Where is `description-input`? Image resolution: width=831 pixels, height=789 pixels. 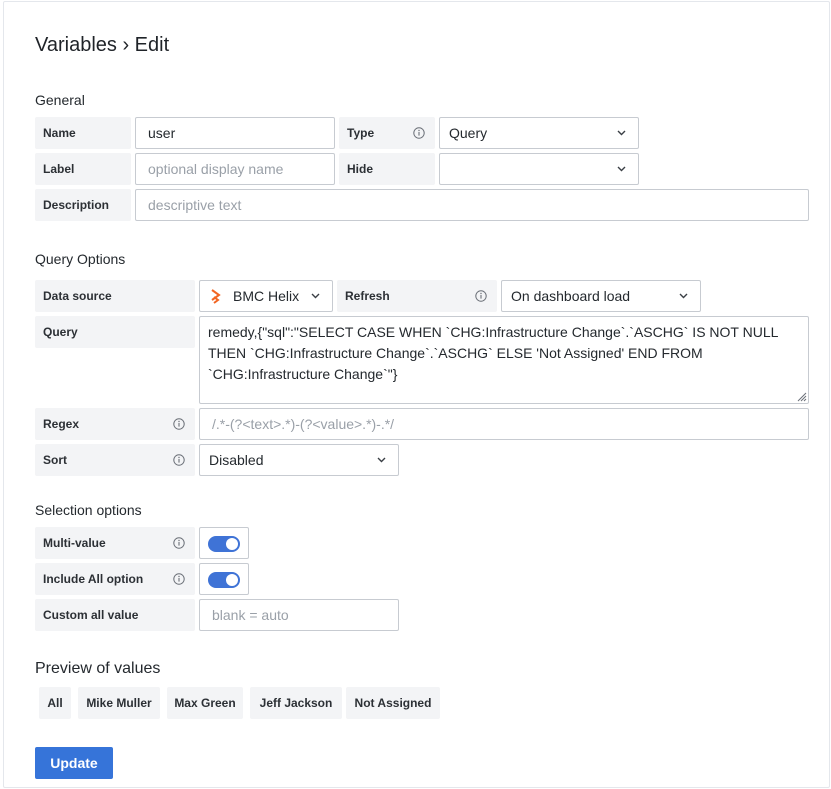
description-input is located at coordinates (478, 205).